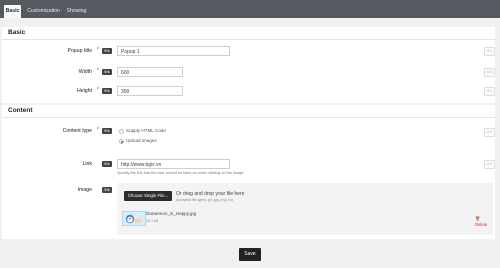  What do you see at coordinates (173, 51) in the screenshot?
I see `popup-title-input: Popup 1` at bounding box center [173, 51].